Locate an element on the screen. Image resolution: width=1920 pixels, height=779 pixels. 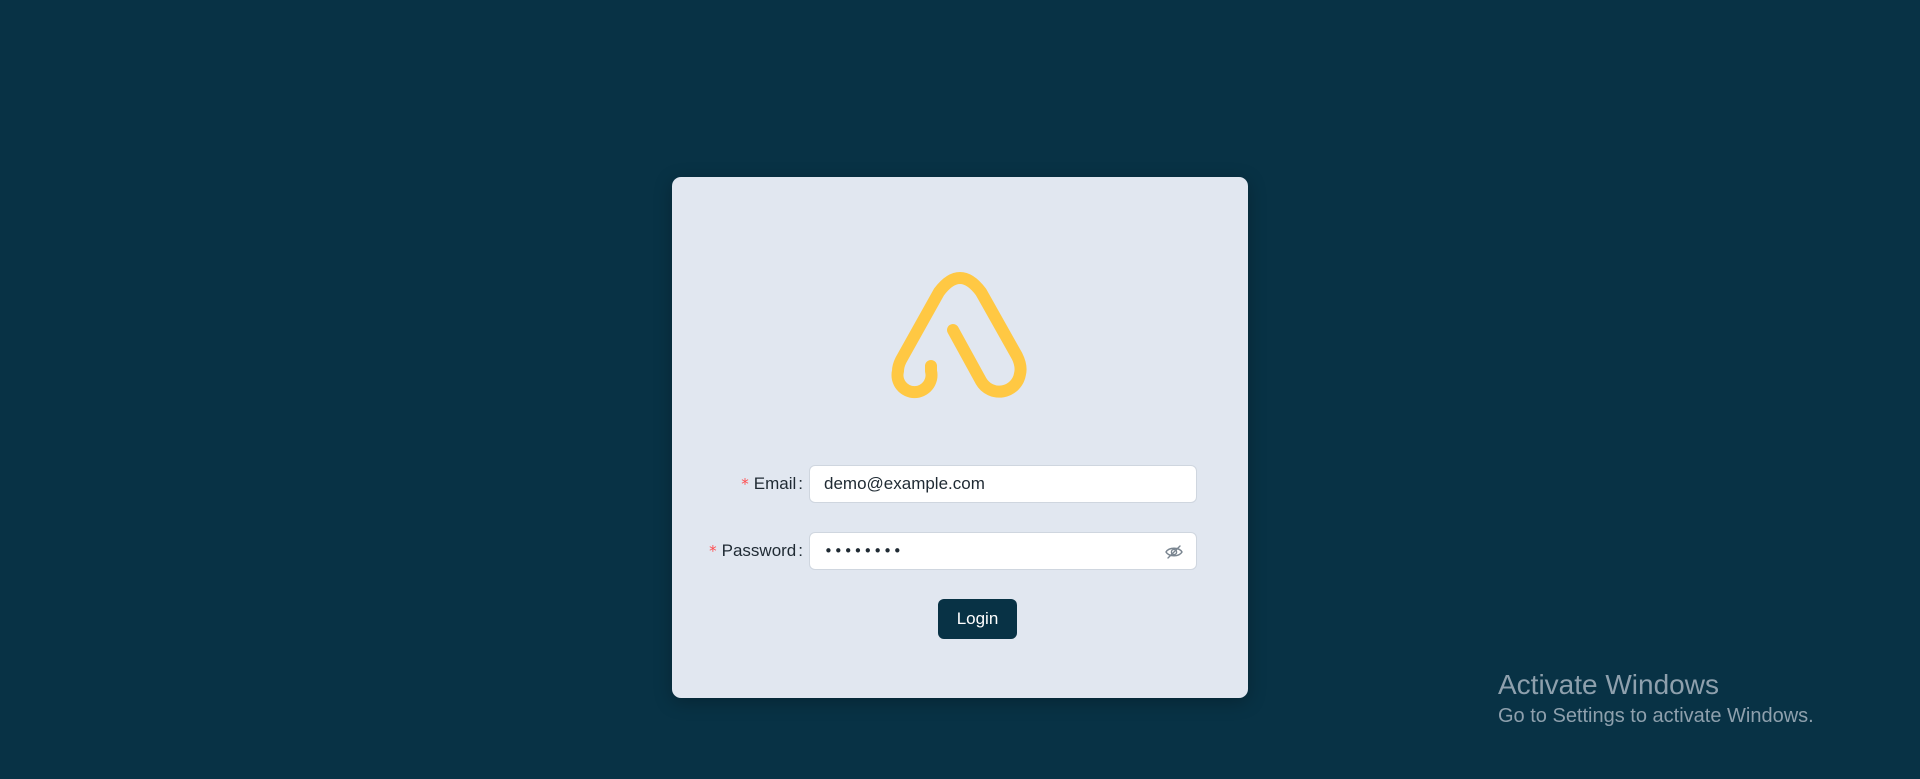
password-value: •••••••• is located at coordinates (863, 551).